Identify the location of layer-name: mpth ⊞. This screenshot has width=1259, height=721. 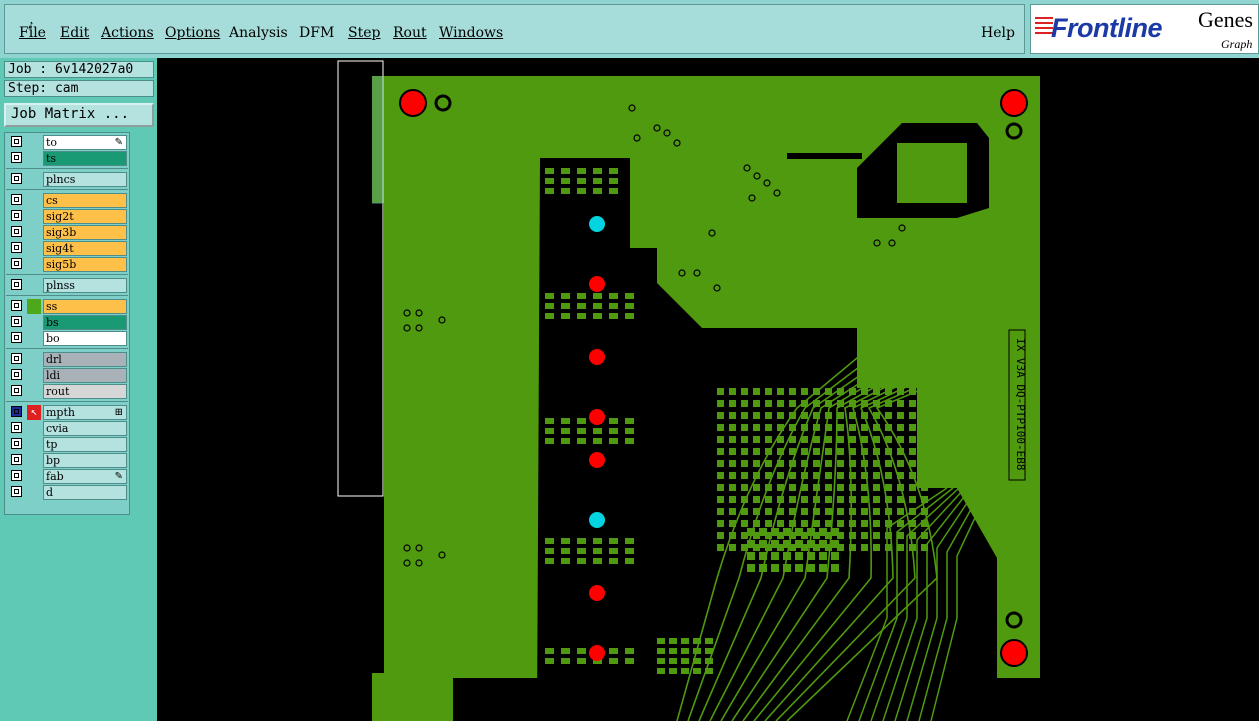
(85, 412).